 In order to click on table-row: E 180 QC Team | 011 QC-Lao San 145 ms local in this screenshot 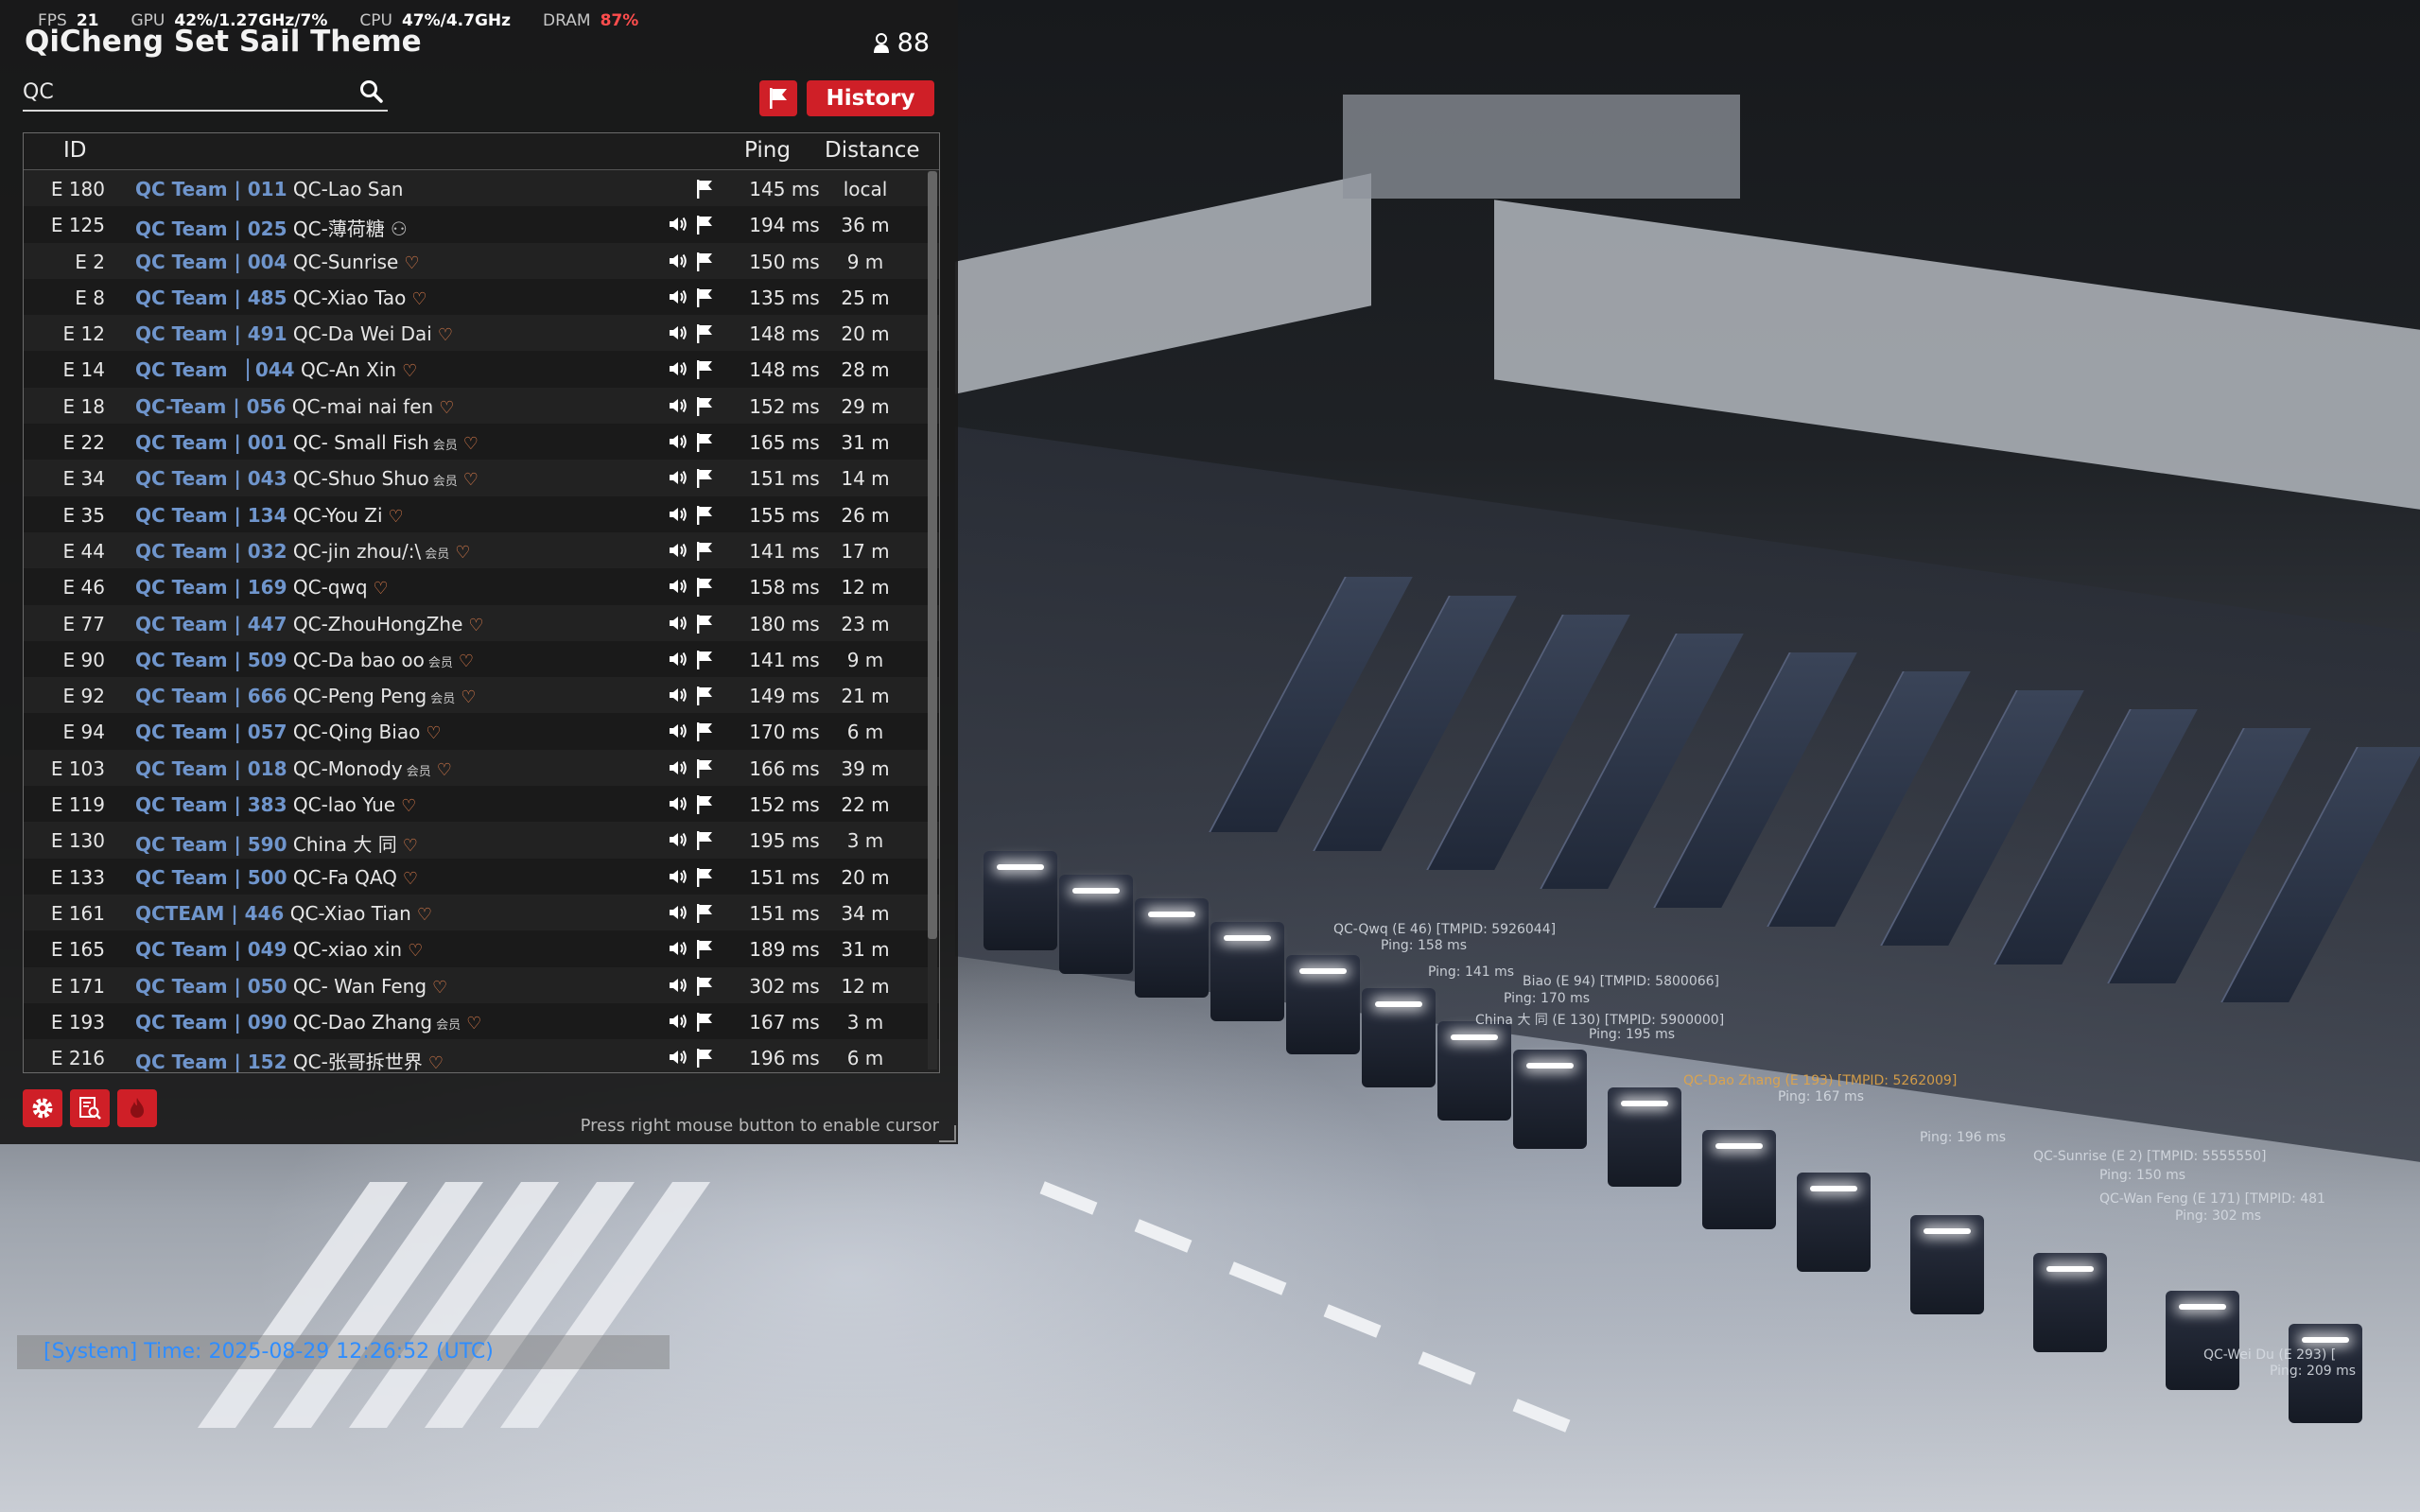, I will do `click(481, 188)`.